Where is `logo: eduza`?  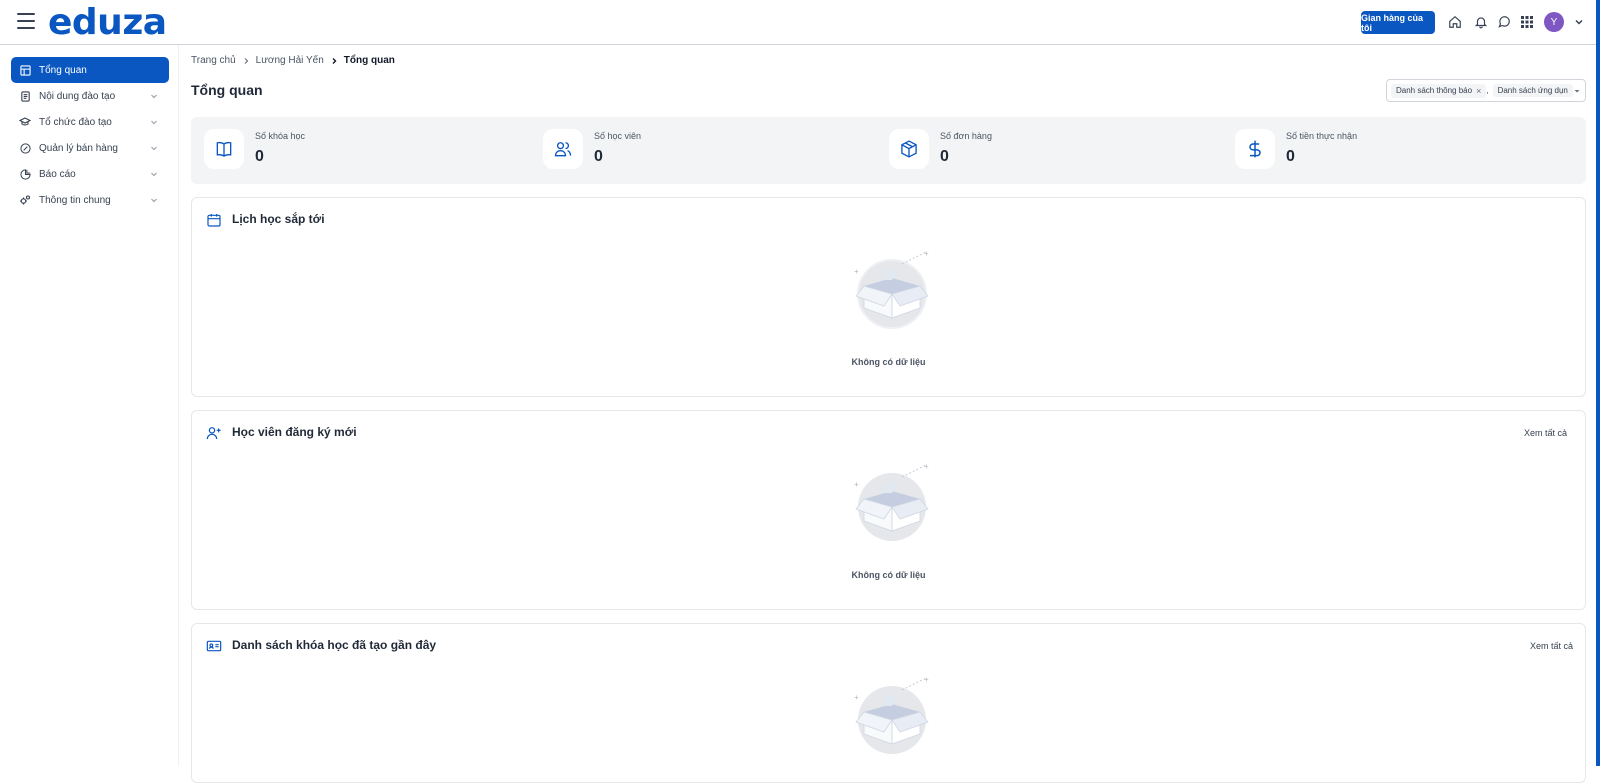 logo: eduza is located at coordinates (107, 22).